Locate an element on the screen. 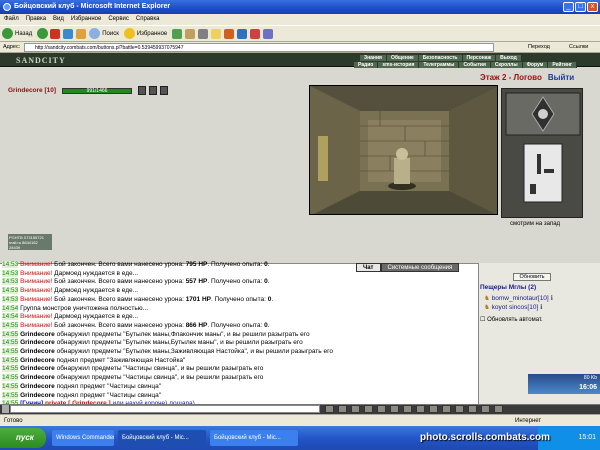  go-button: Переход is located at coordinates (539, 47).